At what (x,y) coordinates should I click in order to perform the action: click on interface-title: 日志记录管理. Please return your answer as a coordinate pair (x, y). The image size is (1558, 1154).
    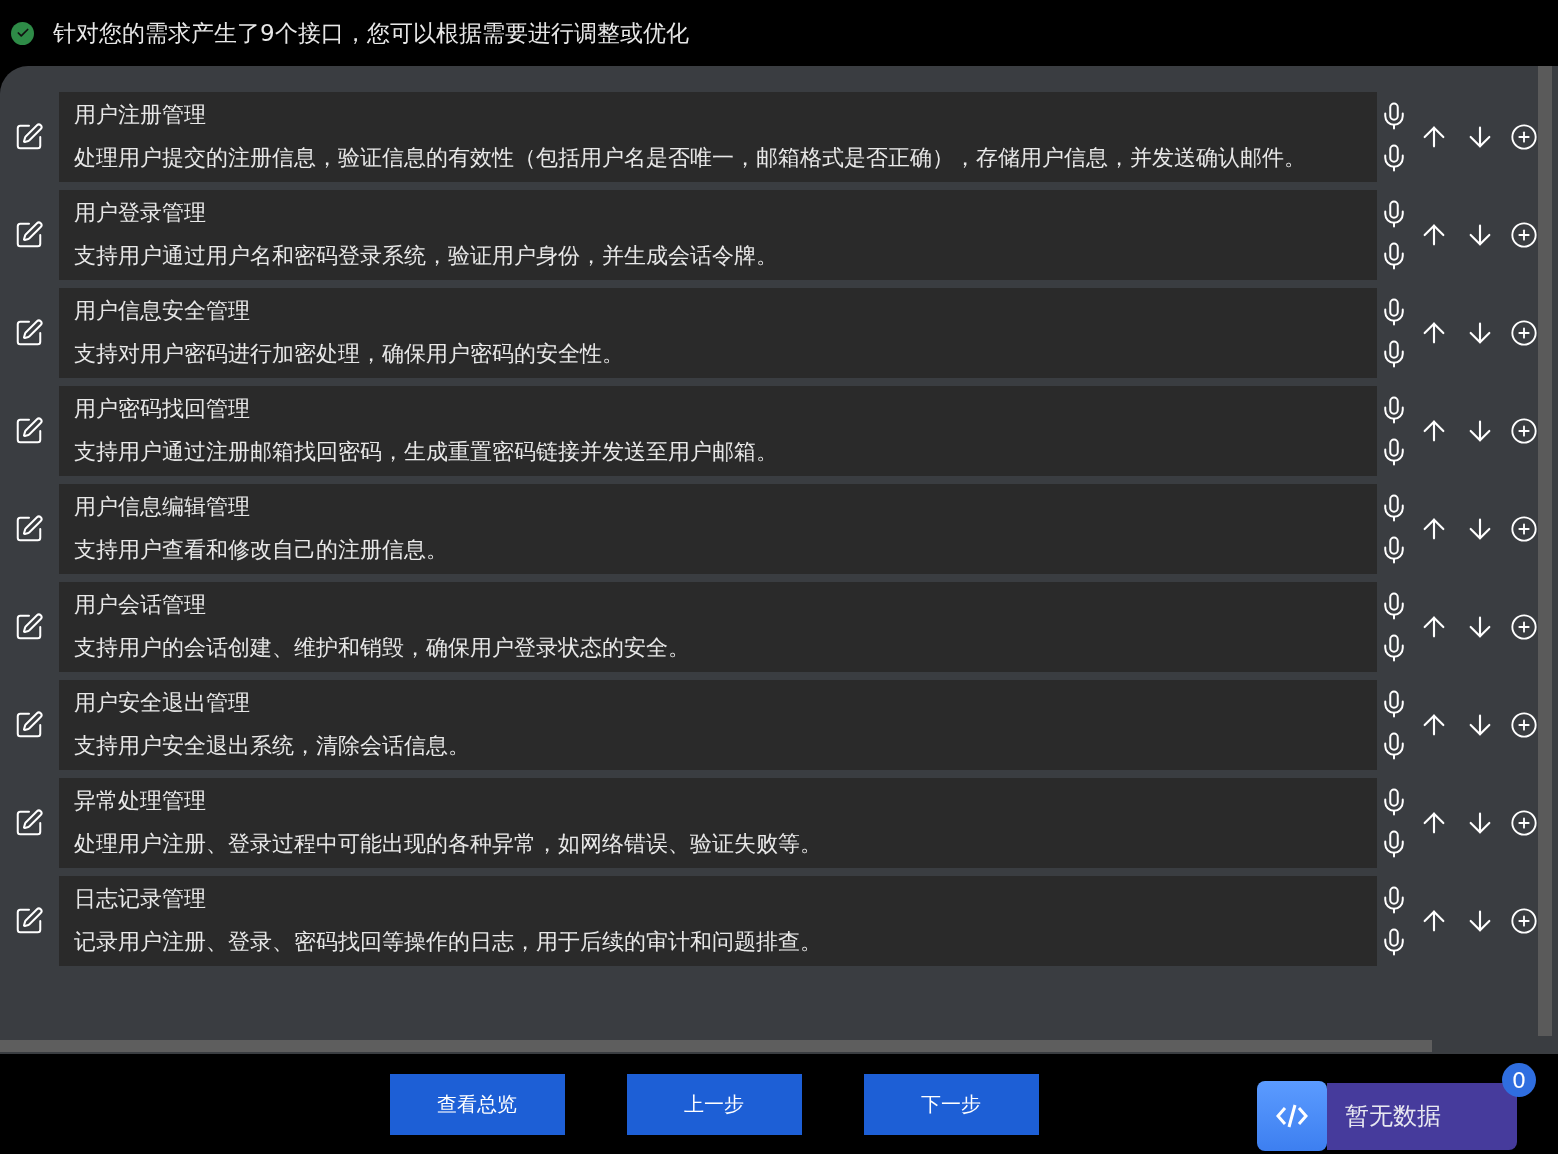
    Looking at the image, I should click on (140, 899).